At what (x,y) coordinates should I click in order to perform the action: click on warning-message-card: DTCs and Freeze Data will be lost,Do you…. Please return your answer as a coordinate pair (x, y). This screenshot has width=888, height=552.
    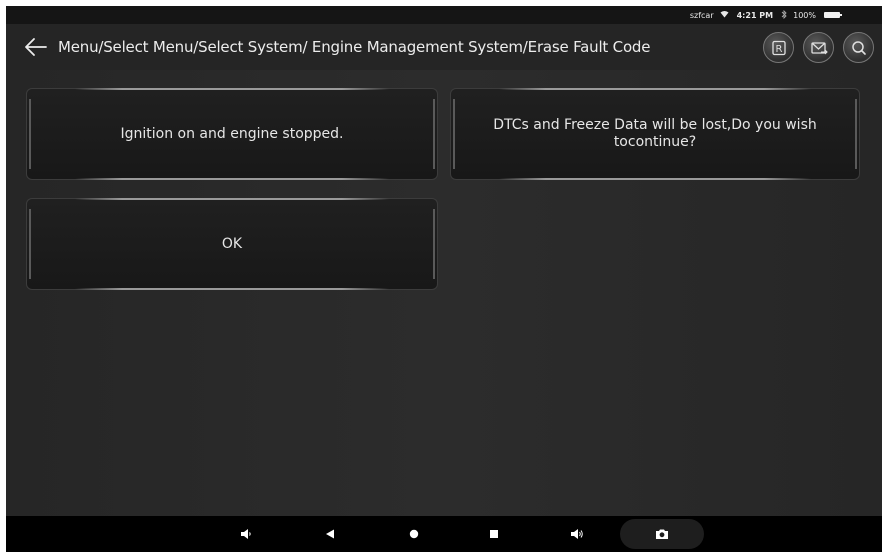
    Looking at the image, I should click on (655, 134).